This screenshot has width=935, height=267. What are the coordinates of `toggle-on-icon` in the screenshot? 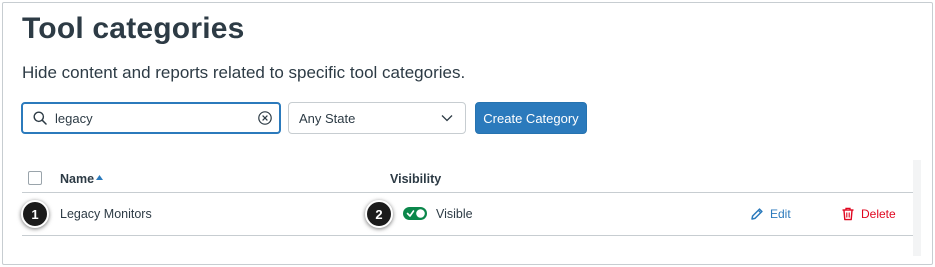 It's located at (415, 213).